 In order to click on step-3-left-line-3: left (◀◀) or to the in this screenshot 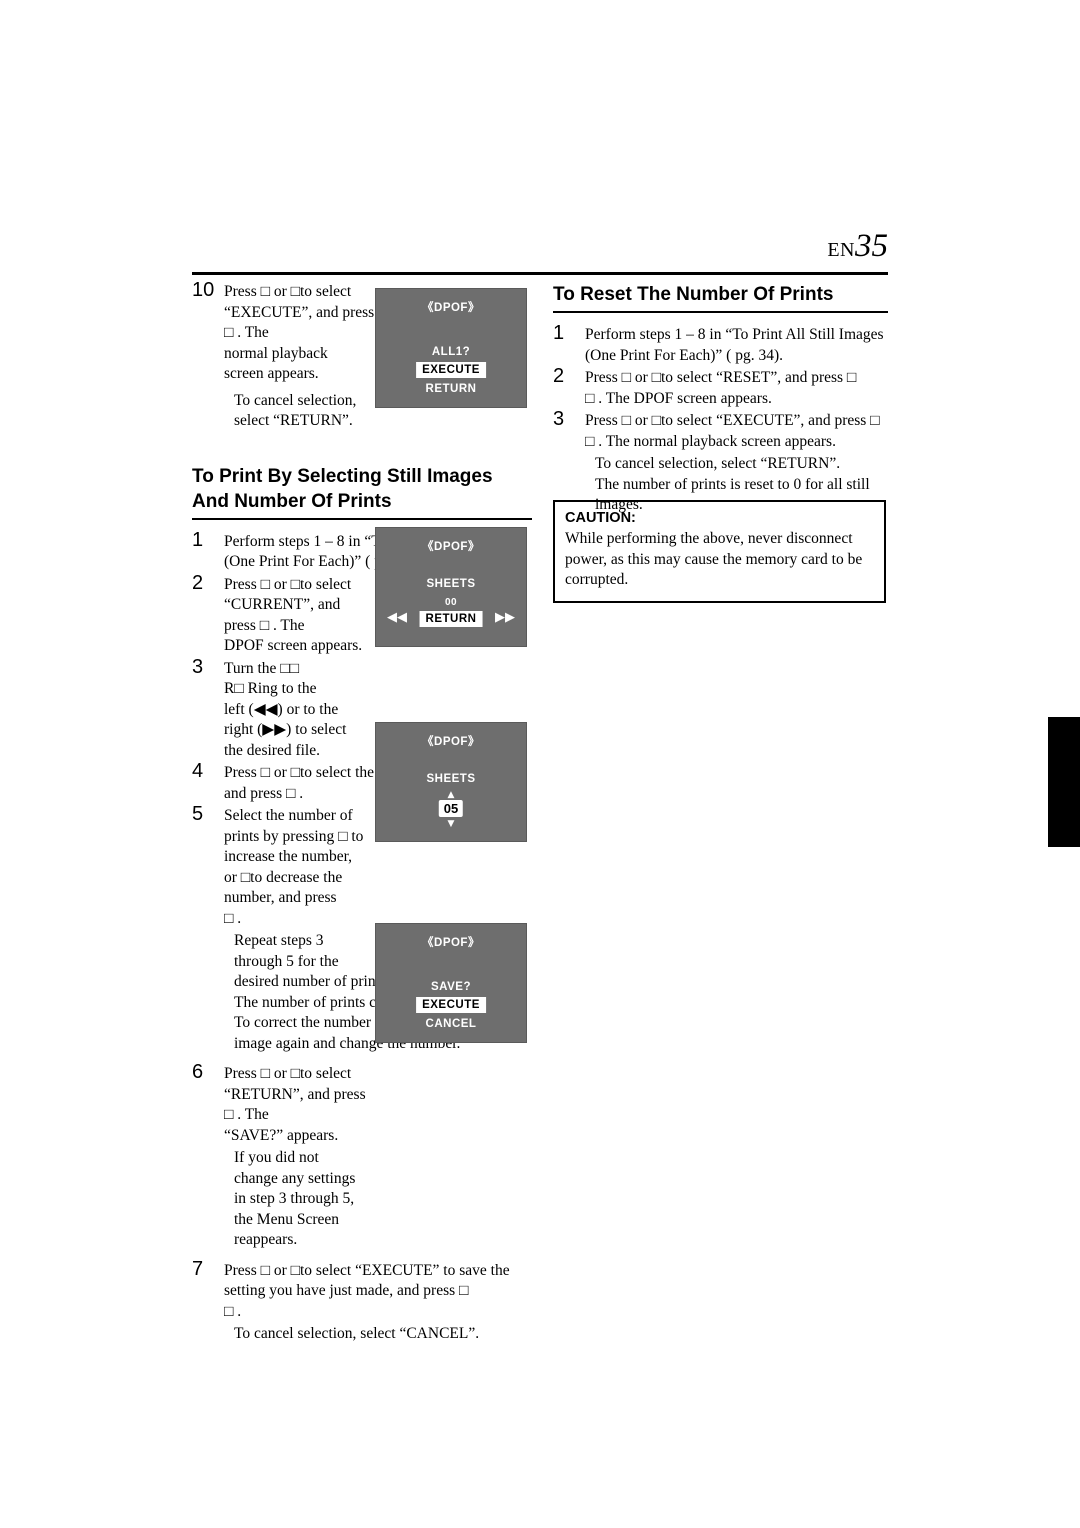, I will do `click(281, 709)`.